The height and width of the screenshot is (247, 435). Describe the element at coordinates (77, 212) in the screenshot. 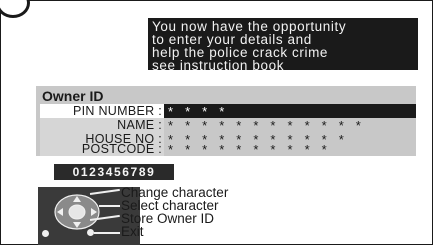

I see `dpad-icon` at that location.